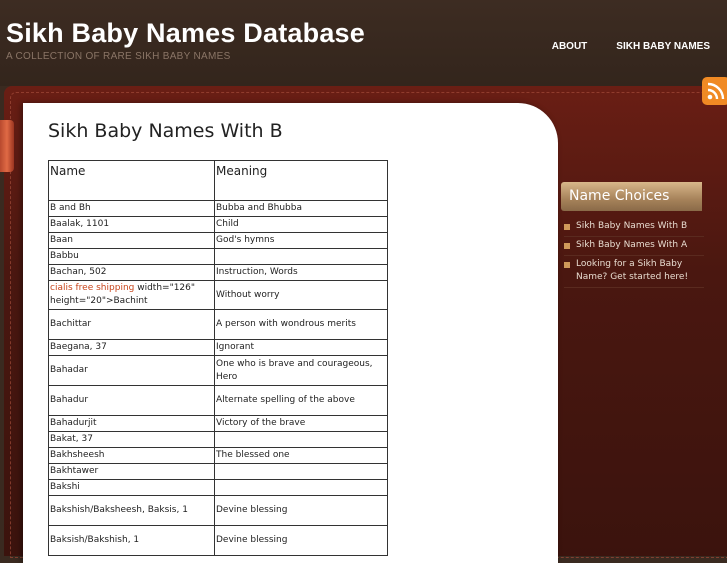 This screenshot has height=563, width=727. What do you see at coordinates (118, 56) in the screenshot?
I see `site-tagline: A COLLECTION OF RARE SIKH BABY NAMES` at bounding box center [118, 56].